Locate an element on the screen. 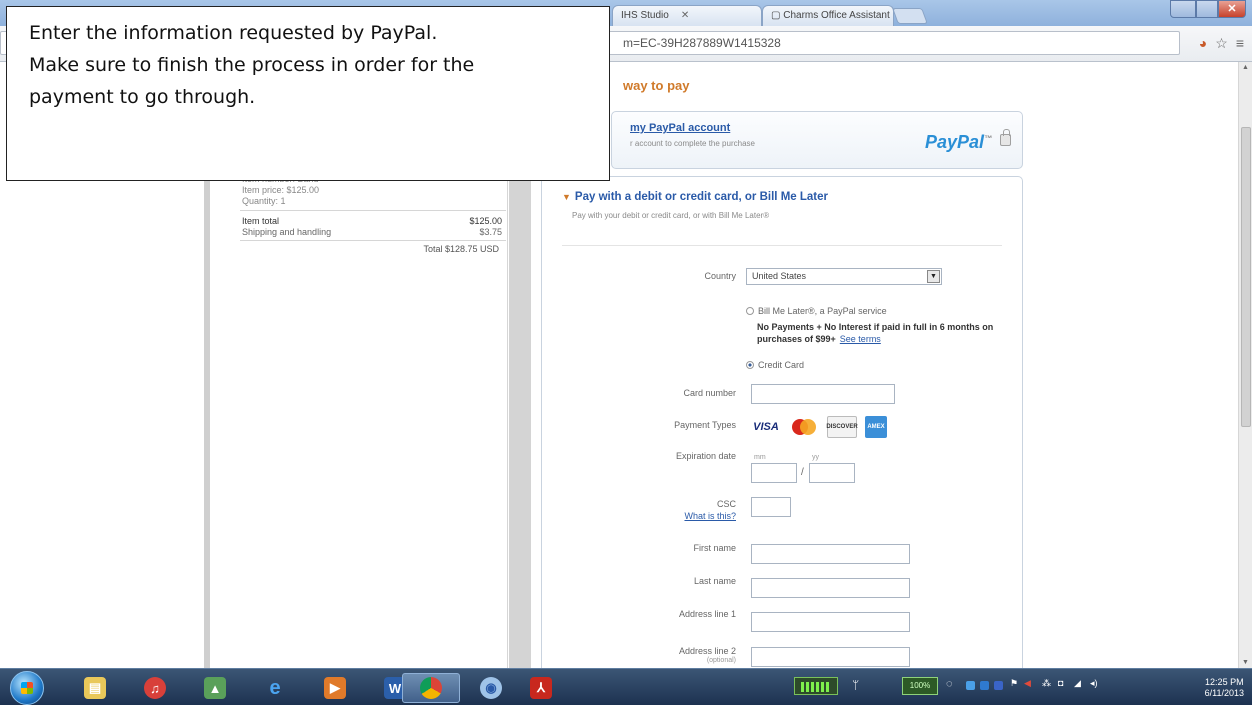  item-price: Item price: $125.00 is located at coordinates (281, 190).